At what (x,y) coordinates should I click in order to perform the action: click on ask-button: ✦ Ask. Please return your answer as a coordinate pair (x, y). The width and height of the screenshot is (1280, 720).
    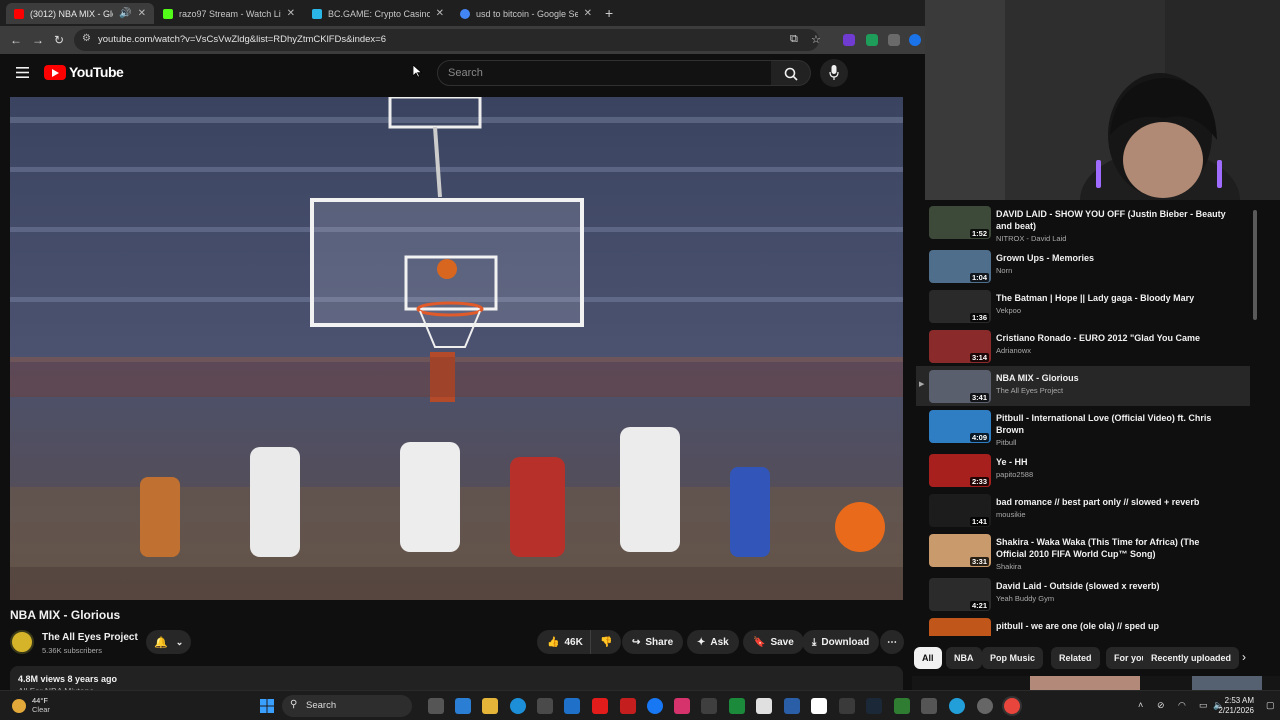
    Looking at the image, I should click on (713, 642).